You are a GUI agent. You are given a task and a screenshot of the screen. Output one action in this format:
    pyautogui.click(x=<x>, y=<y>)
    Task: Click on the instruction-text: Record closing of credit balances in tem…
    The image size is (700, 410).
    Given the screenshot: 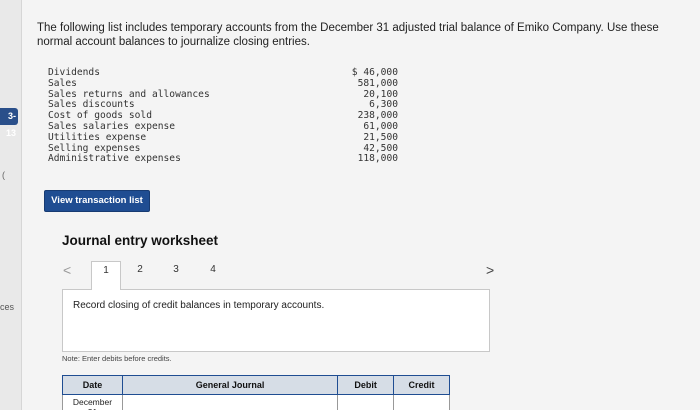 What is the action you would take?
    pyautogui.click(x=199, y=305)
    